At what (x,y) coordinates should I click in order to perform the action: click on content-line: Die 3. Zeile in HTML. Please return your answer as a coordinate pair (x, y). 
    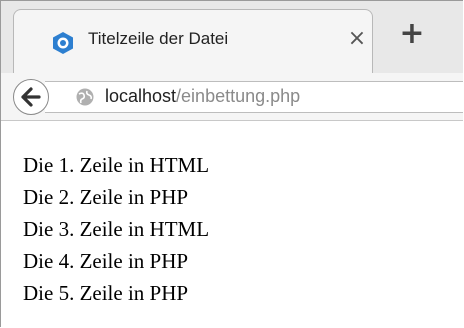
    Looking at the image, I should click on (116, 229).